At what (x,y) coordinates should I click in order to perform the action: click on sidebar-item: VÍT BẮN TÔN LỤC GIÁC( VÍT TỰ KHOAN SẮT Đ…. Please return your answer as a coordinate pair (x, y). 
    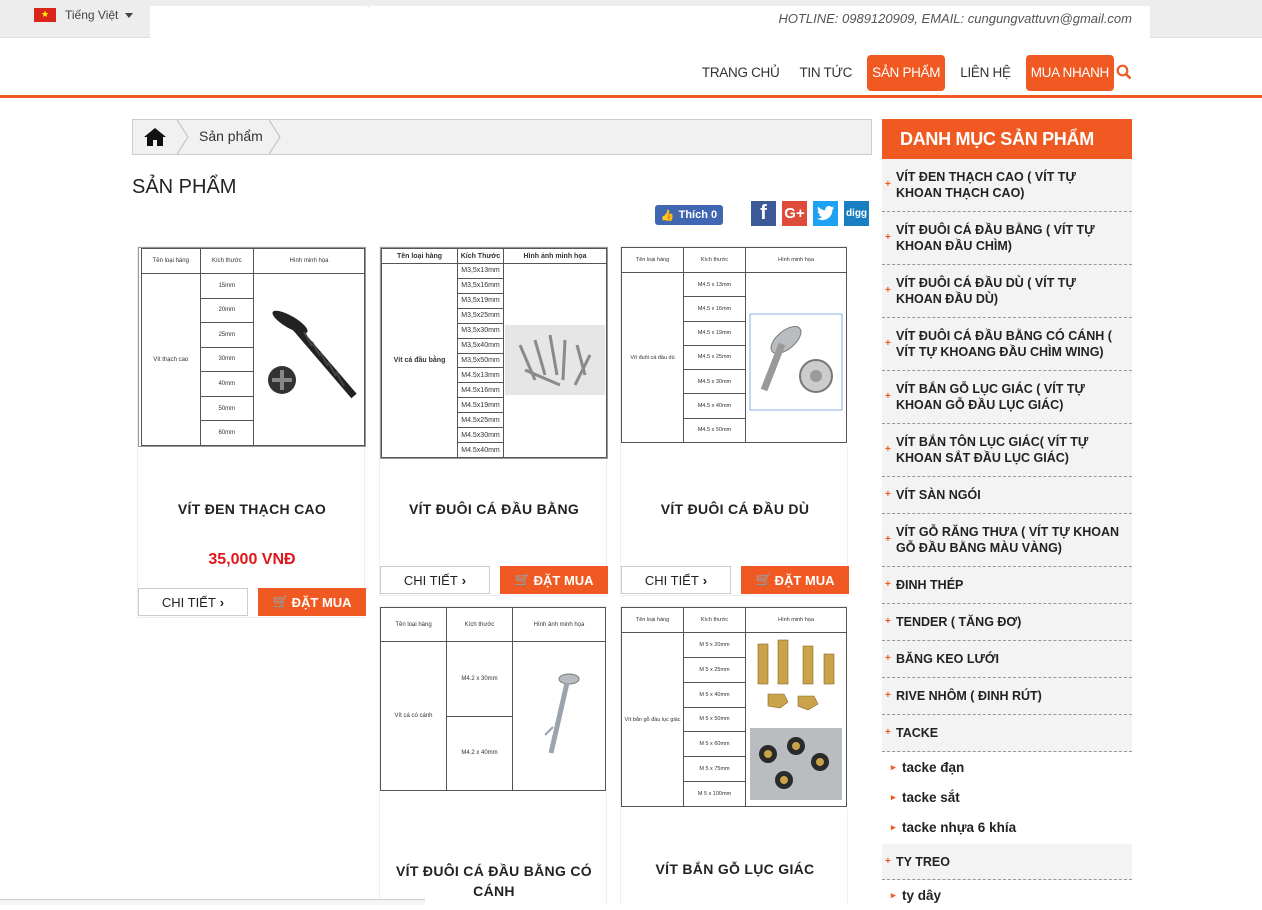
    Looking at the image, I should click on (1007, 450).